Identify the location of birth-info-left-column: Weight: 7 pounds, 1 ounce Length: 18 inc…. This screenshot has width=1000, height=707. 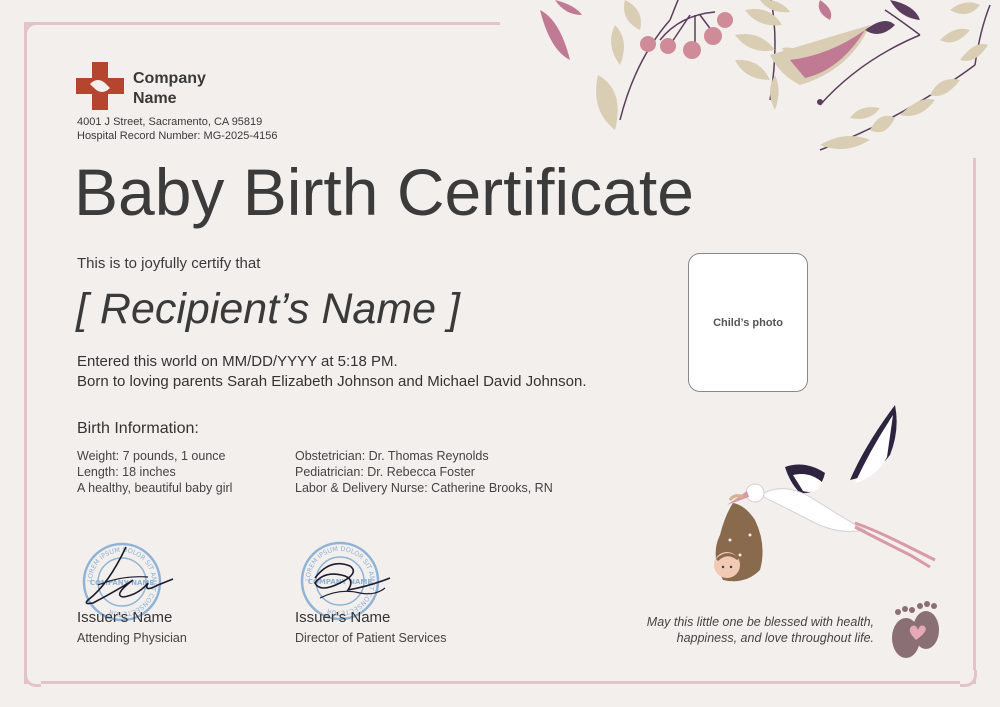
(154, 472).